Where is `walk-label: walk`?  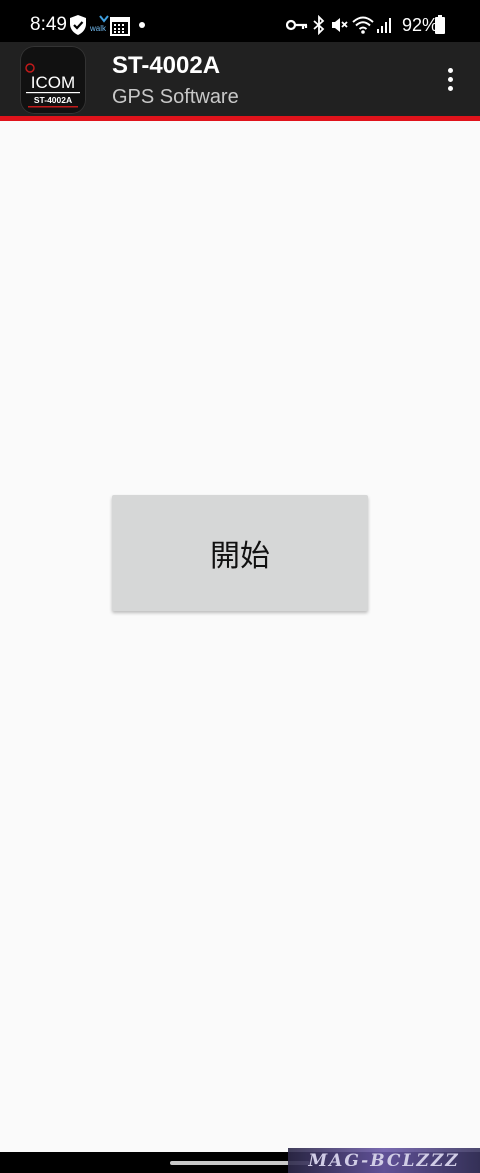 walk-label: walk is located at coordinates (98, 28).